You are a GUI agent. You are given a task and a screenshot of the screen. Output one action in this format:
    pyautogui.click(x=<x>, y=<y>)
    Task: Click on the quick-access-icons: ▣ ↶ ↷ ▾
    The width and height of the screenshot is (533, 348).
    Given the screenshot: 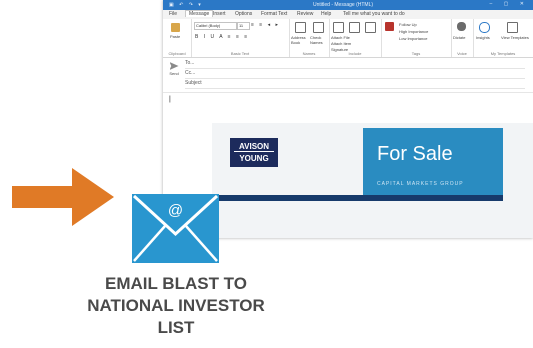 What is the action you would take?
    pyautogui.click(x=186, y=5)
    